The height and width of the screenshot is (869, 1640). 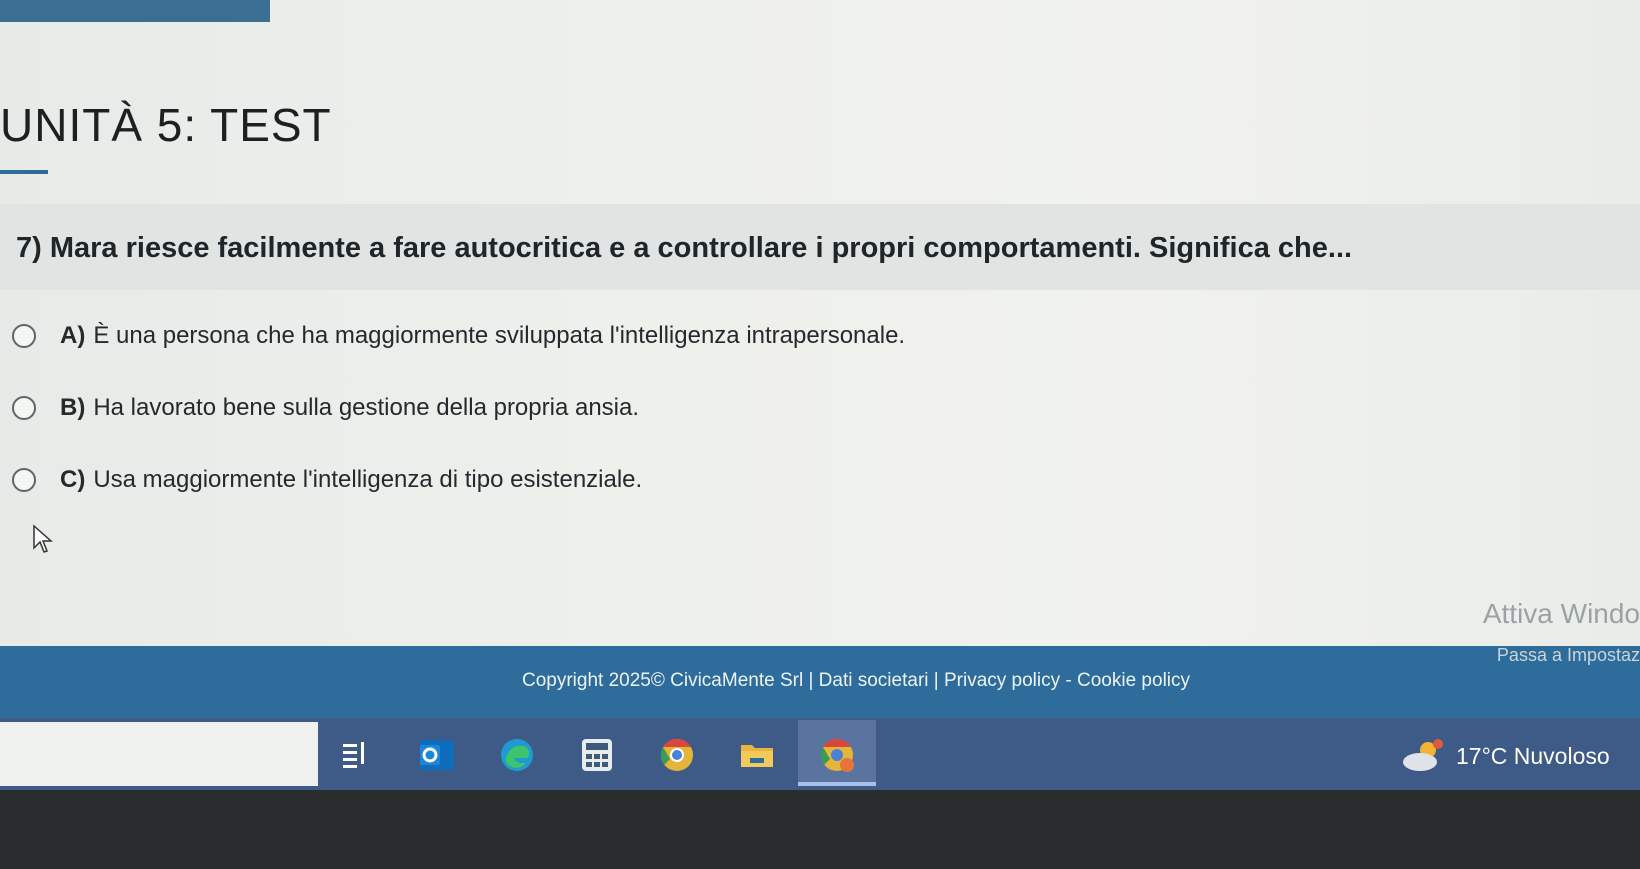 I want to click on edge-icon, so click(x=517, y=755).